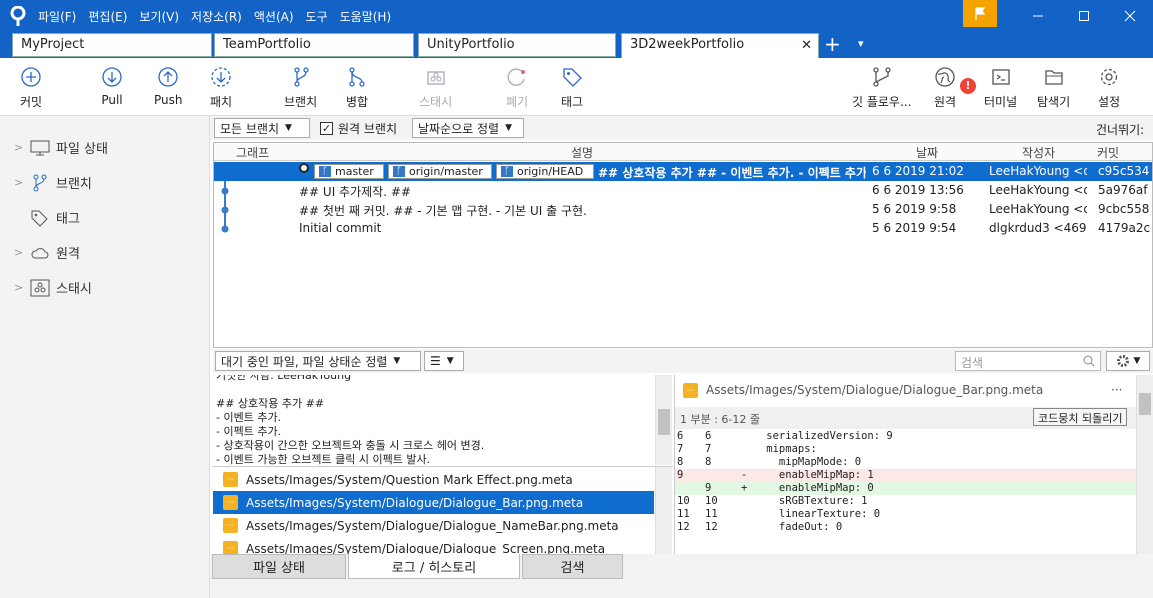  Describe the element at coordinates (1108, 152) in the screenshot. I see `column-commit: 커밋` at that location.